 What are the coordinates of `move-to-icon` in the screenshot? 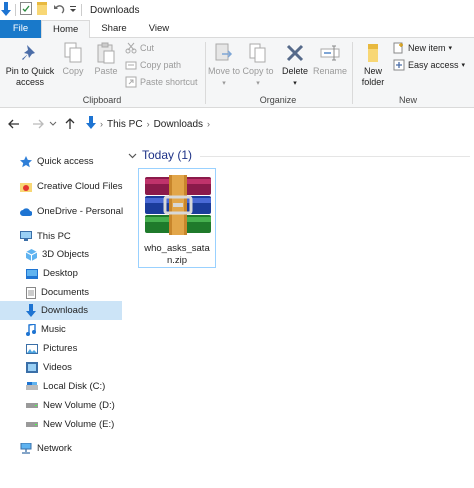 It's located at (224, 52).